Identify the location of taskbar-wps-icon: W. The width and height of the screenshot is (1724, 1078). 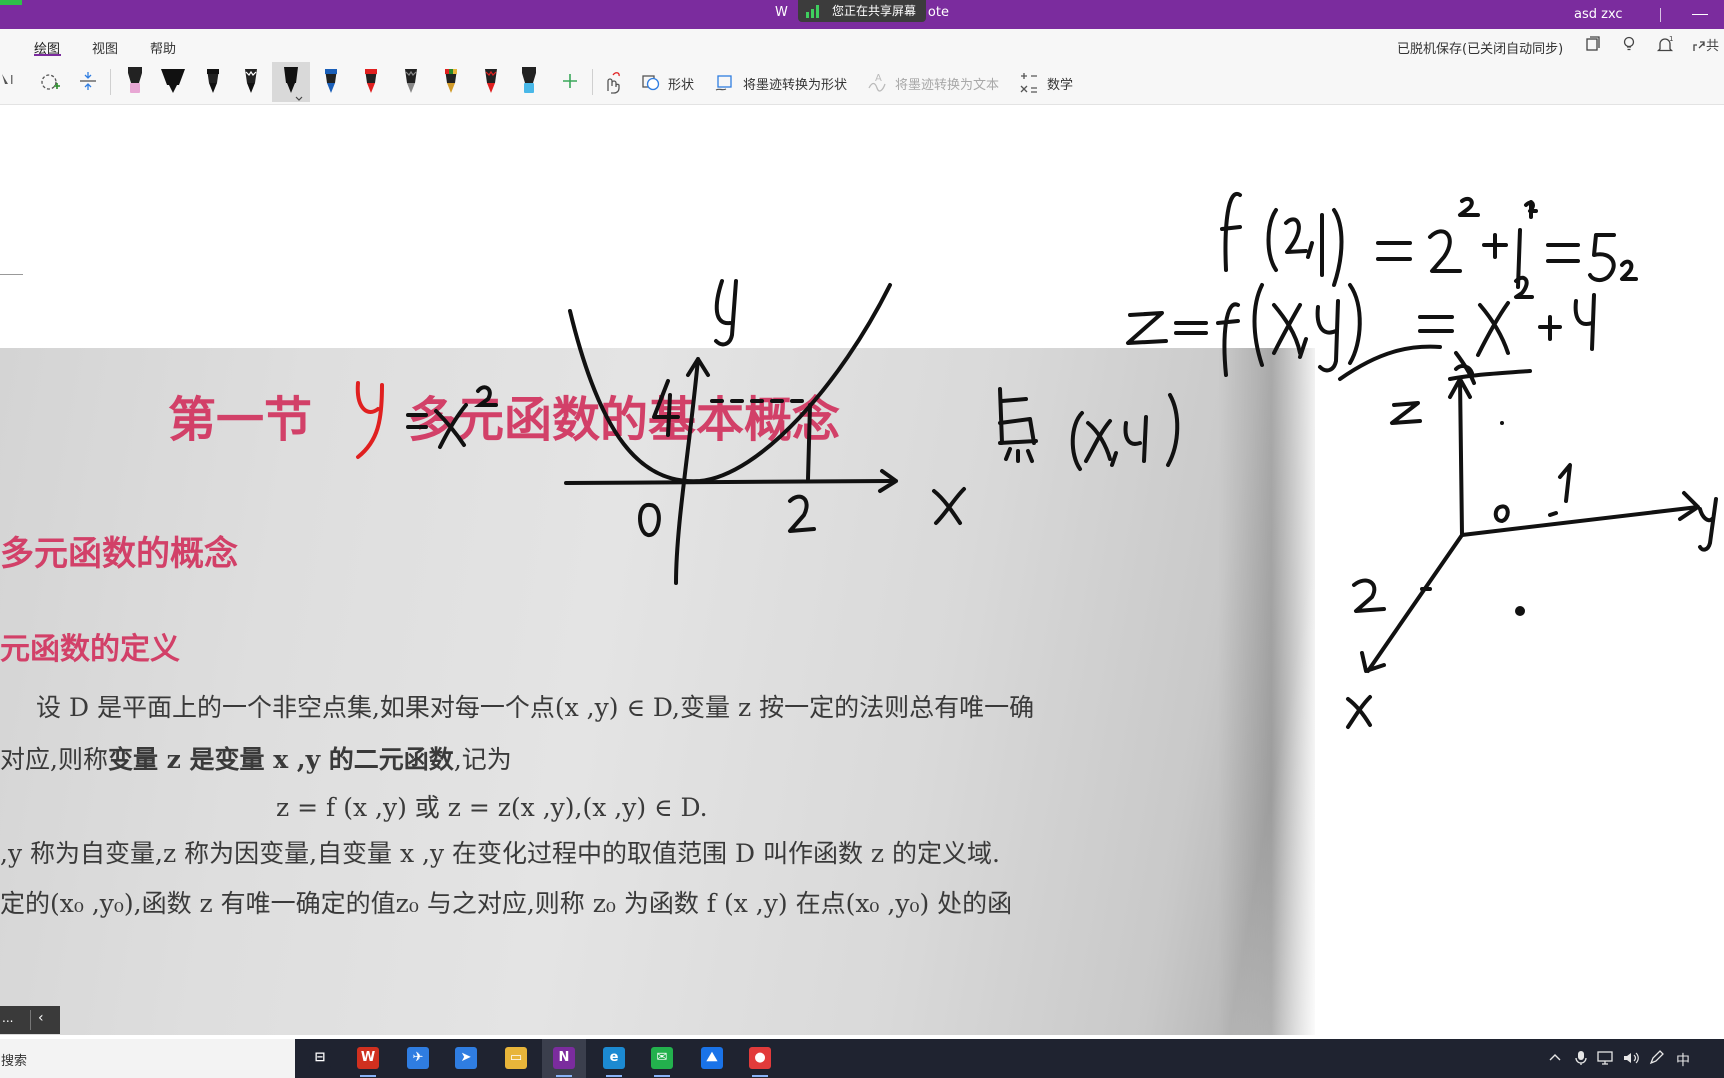
(368, 1058).